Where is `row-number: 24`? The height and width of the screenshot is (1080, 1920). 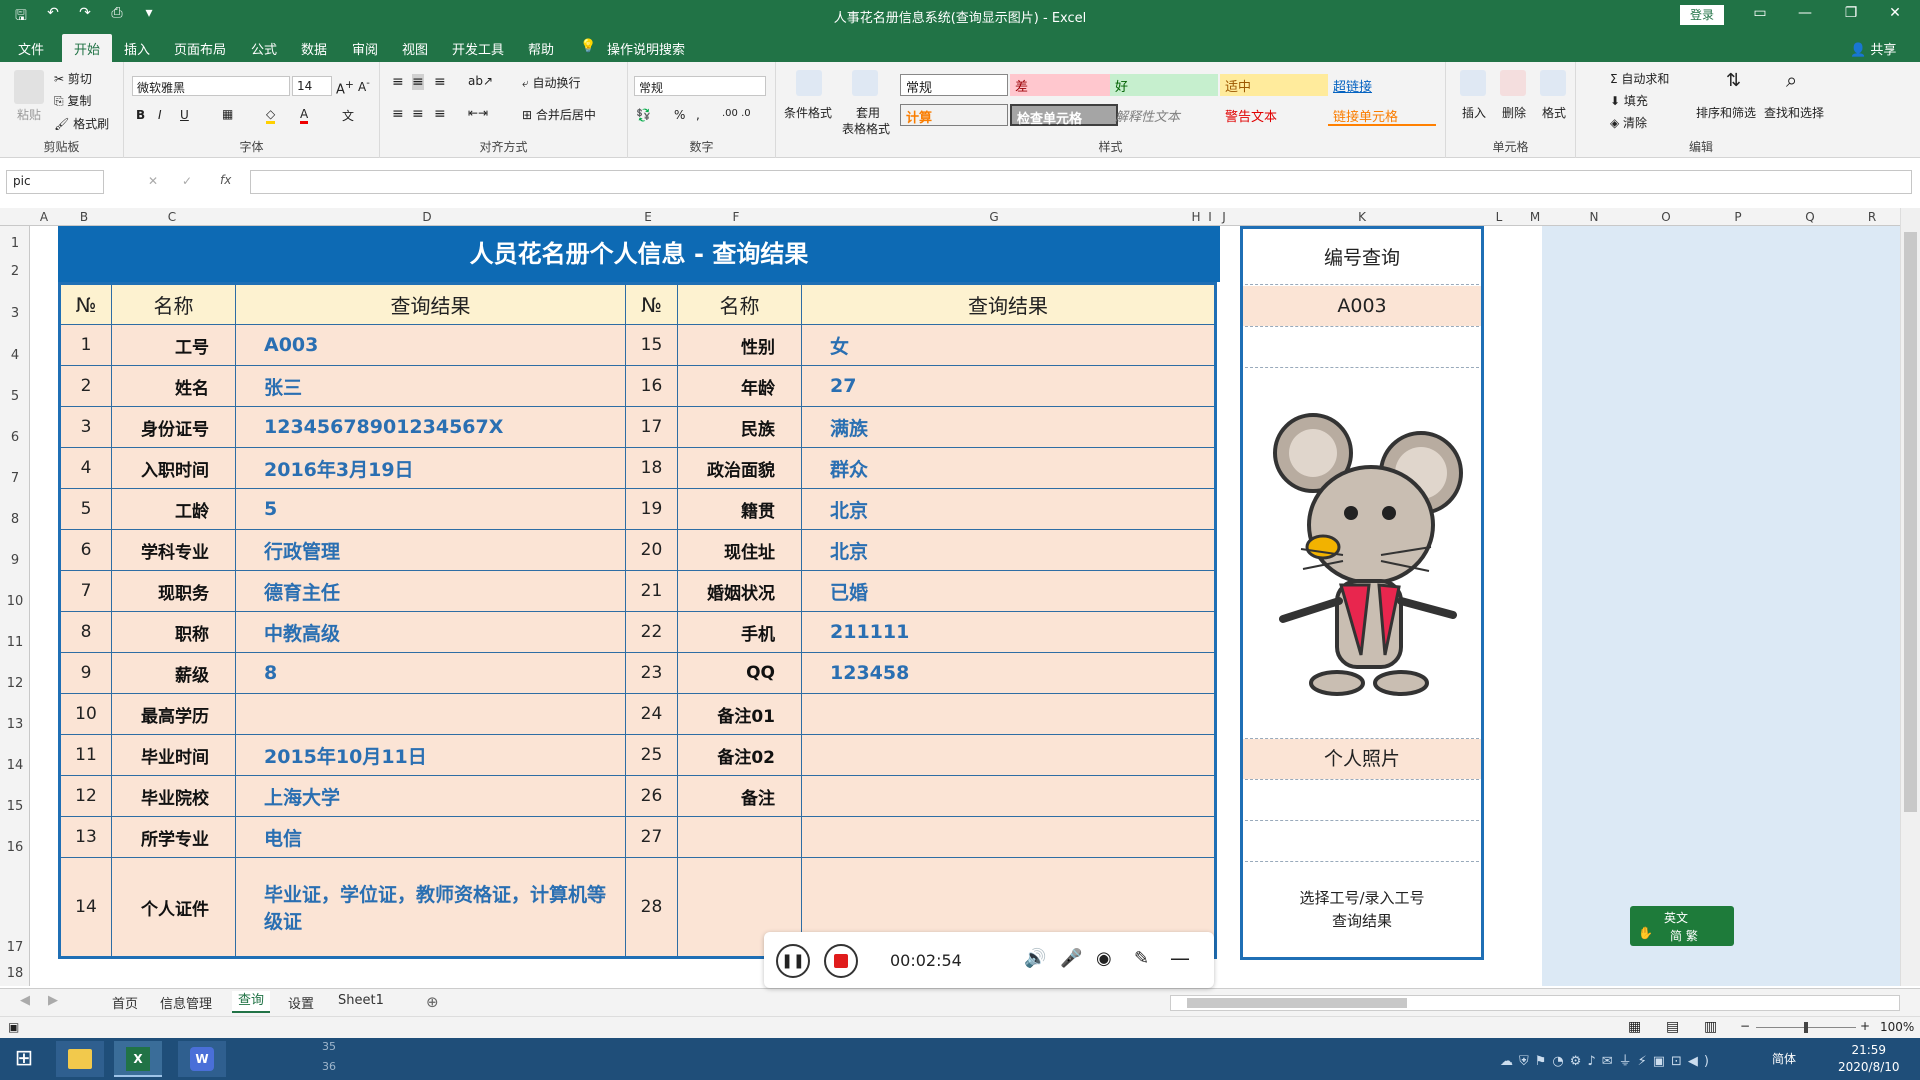 row-number: 24 is located at coordinates (651, 714).